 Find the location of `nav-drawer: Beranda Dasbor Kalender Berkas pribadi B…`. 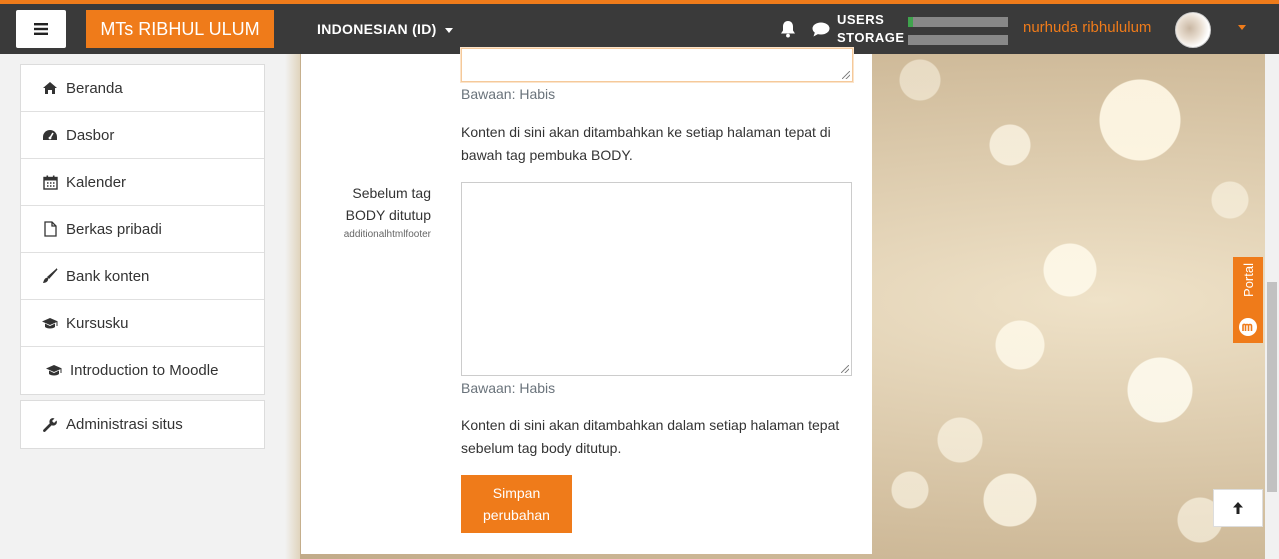

nav-drawer: Beranda Dasbor Kalender Berkas pribadi B… is located at coordinates (142, 256).